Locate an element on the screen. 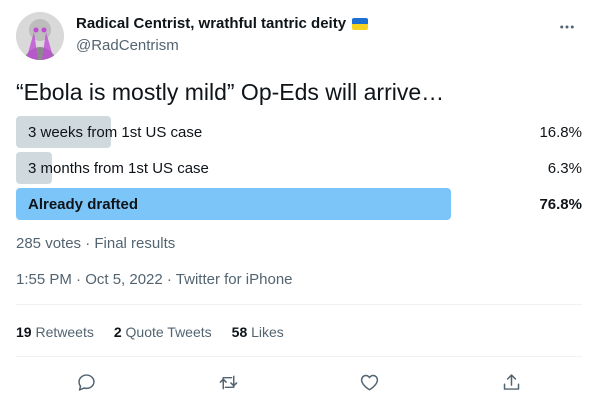 The width and height of the screenshot is (598, 405). share-button is located at coordinates (511, 382).